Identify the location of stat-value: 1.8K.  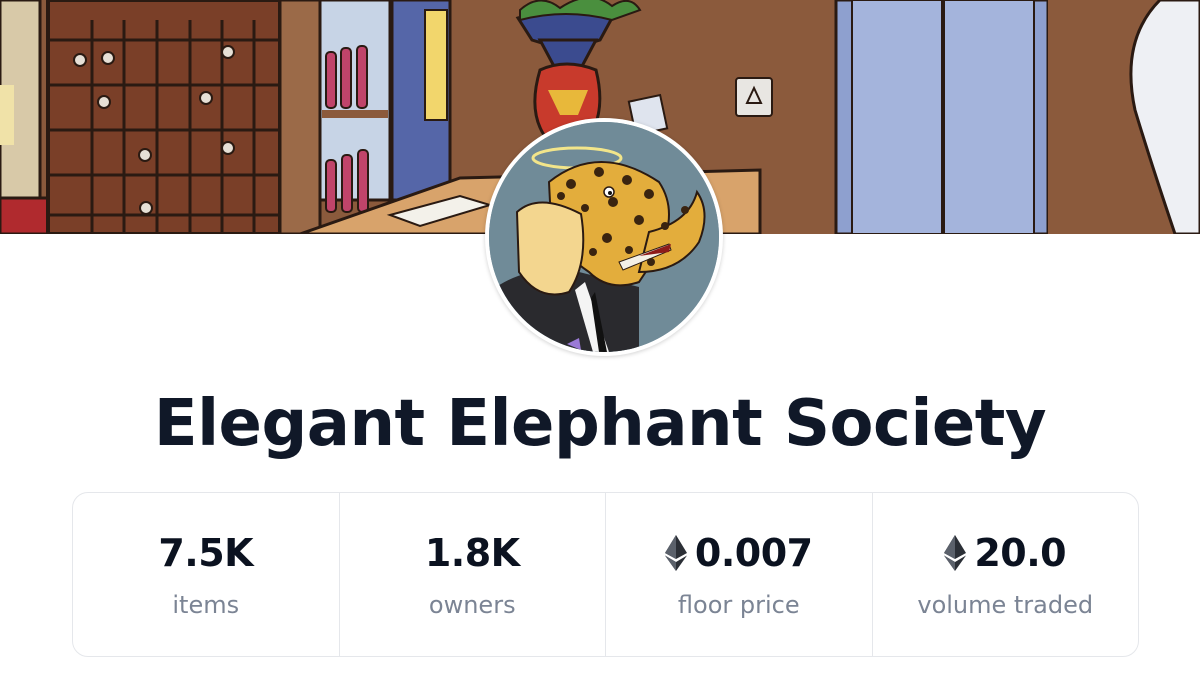
(472, 553).